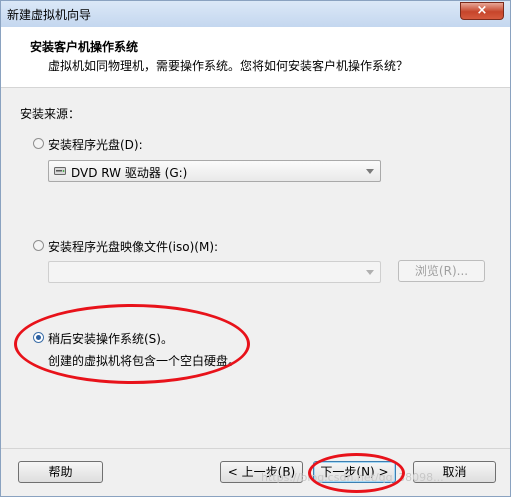  What do you see at coordinates (214, 272) in the screenshot?
I see `iso-path-select` at bounding box center [214, 272].